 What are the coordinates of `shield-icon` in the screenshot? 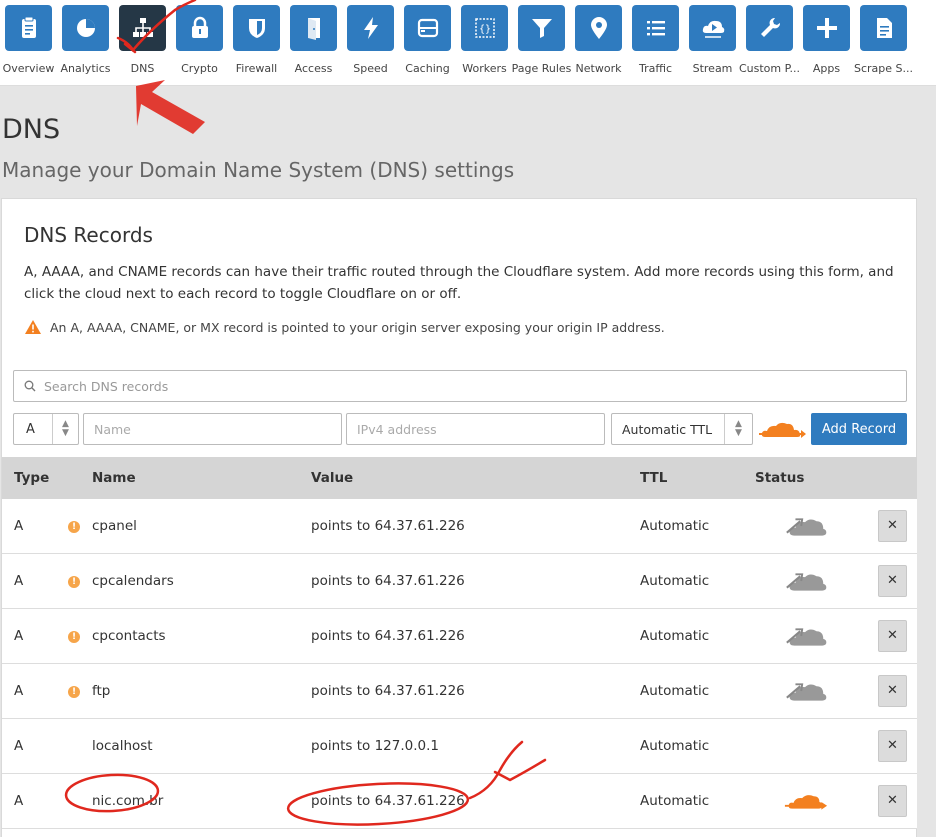 It's located at (256, 28).